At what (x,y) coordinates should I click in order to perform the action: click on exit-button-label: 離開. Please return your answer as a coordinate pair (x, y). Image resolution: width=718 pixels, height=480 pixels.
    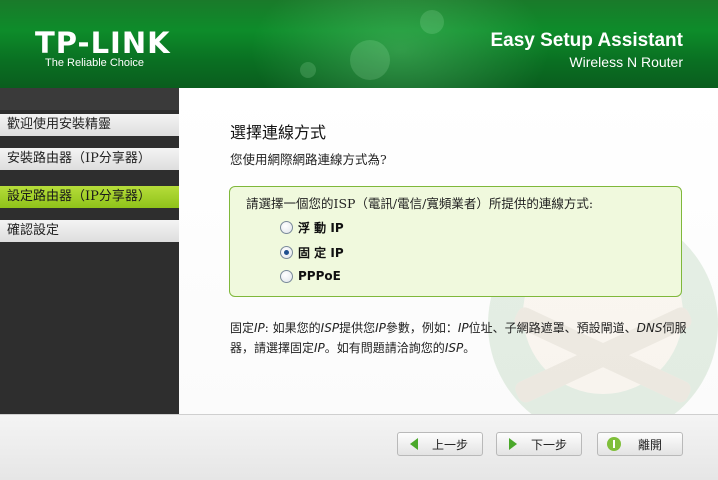
    Looking at the image, I should click on (649, 444).